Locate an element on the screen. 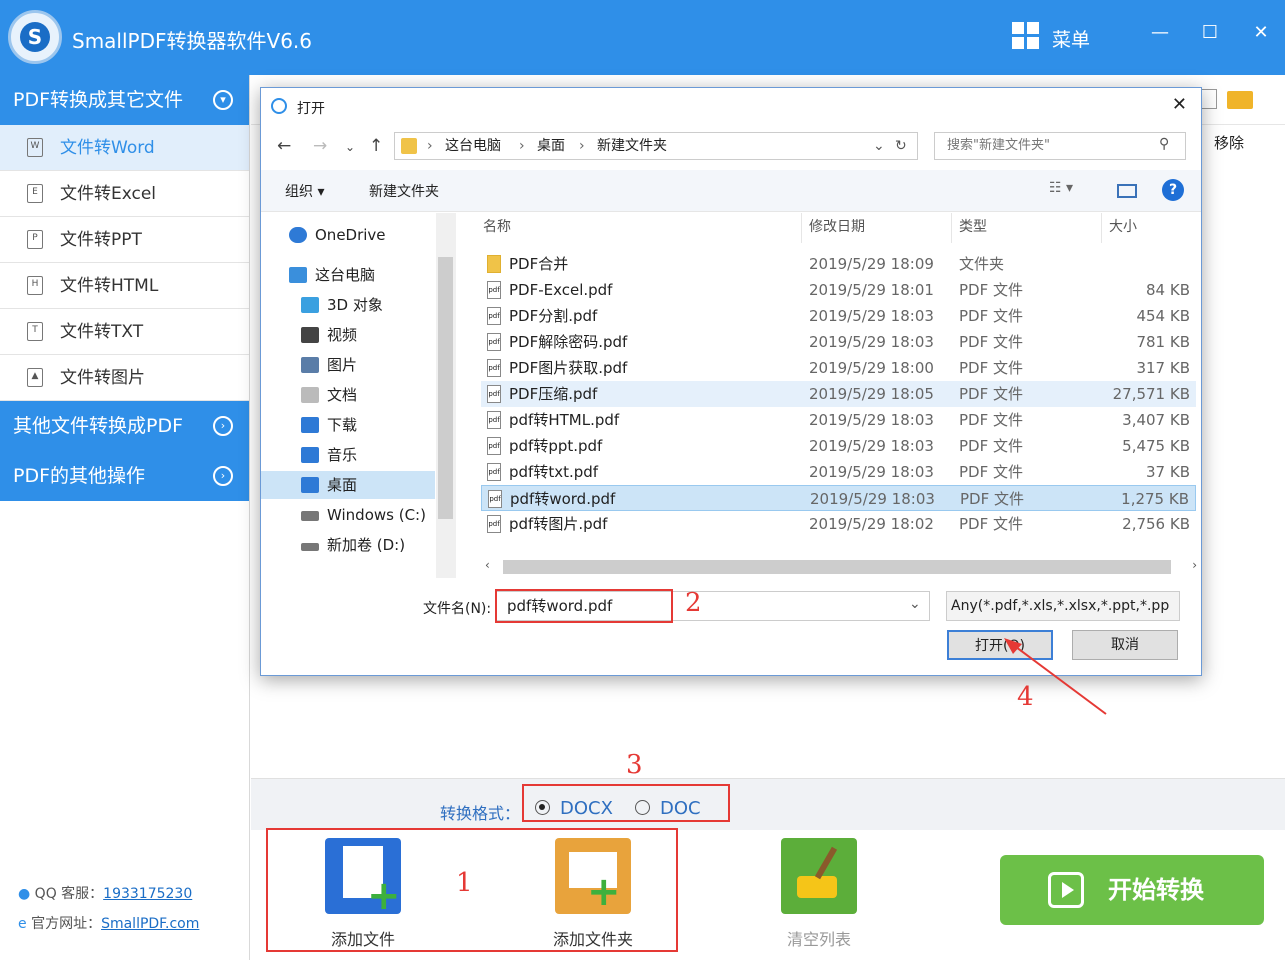 The image size is (1285, 960). new-folder-button: 新建文件夹 is located at coordinates (404, 191).